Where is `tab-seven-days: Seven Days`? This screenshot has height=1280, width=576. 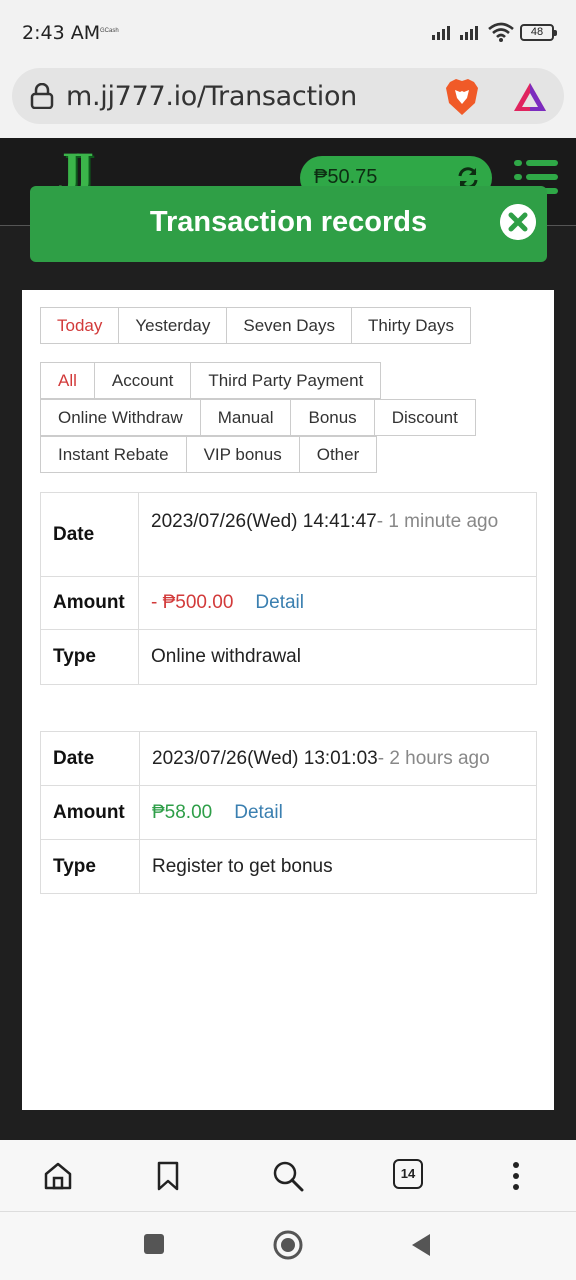
tab-seven-days: Seven Days is located at coordinates (289, 325).